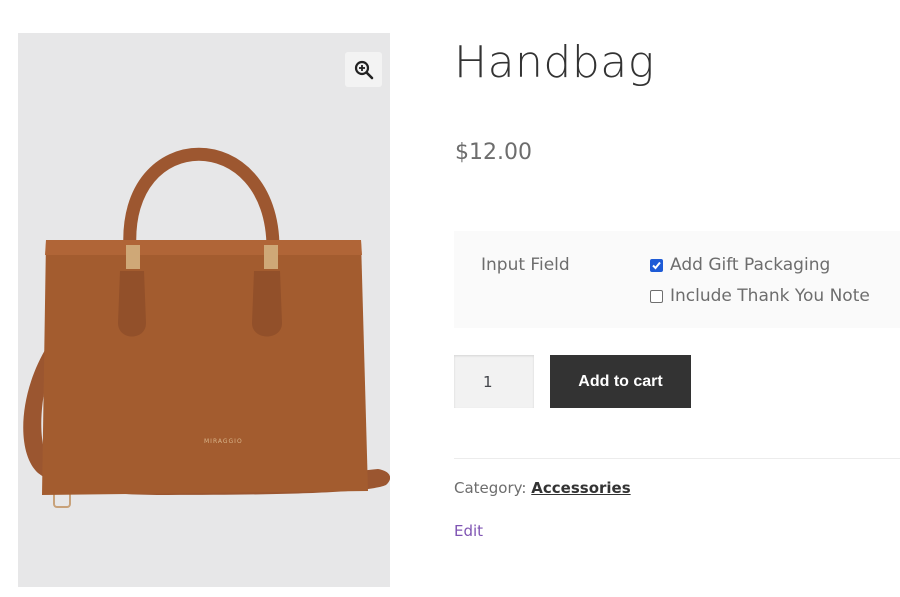  Describe the element at coordinates (525, 265) in the screenshot. I see `addon-field-label: Input Field` at that location.